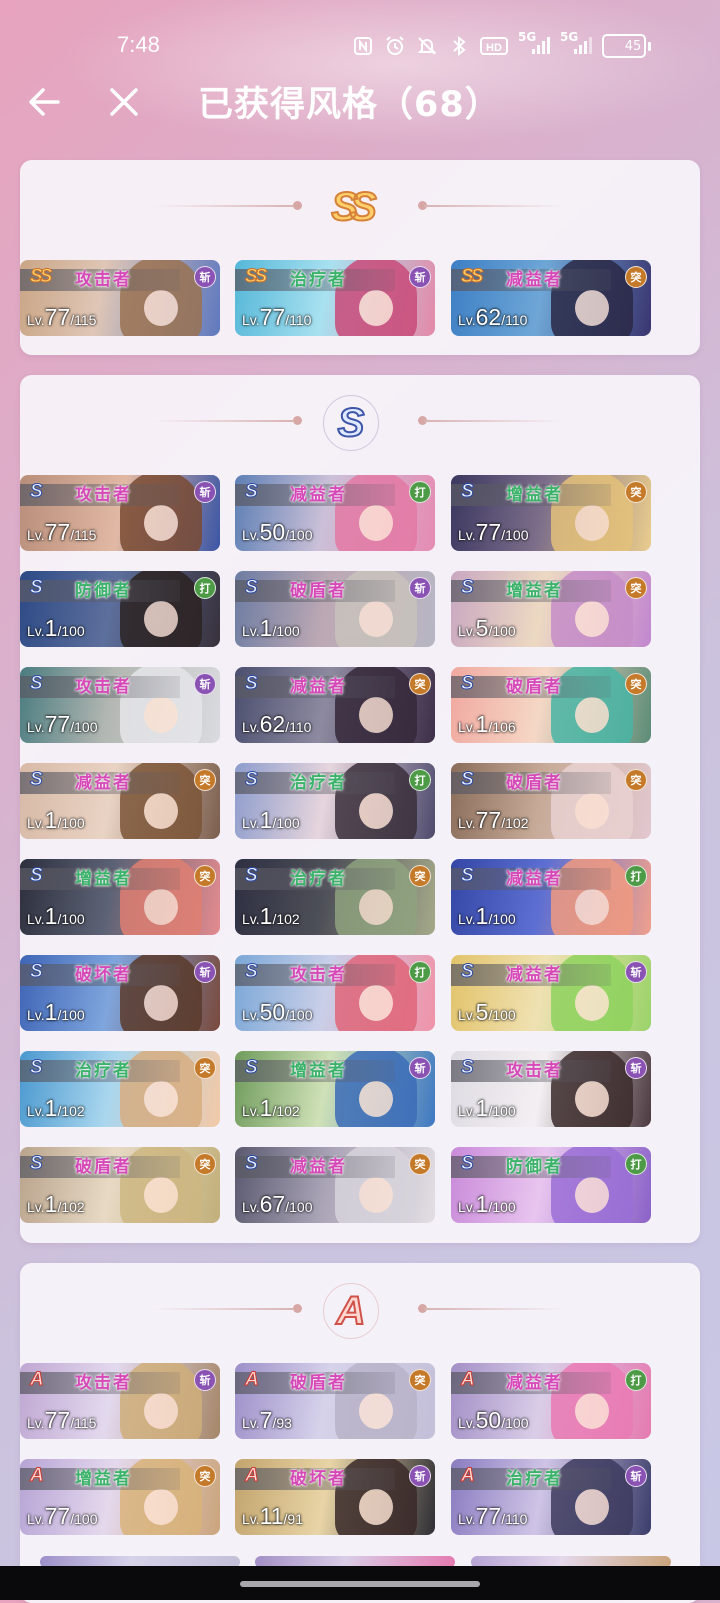 This screenshot has width=720, height=1603. Describe the element at coordinates (459, 46) in the screenshot. I see `bluetooth-icon` at that location.